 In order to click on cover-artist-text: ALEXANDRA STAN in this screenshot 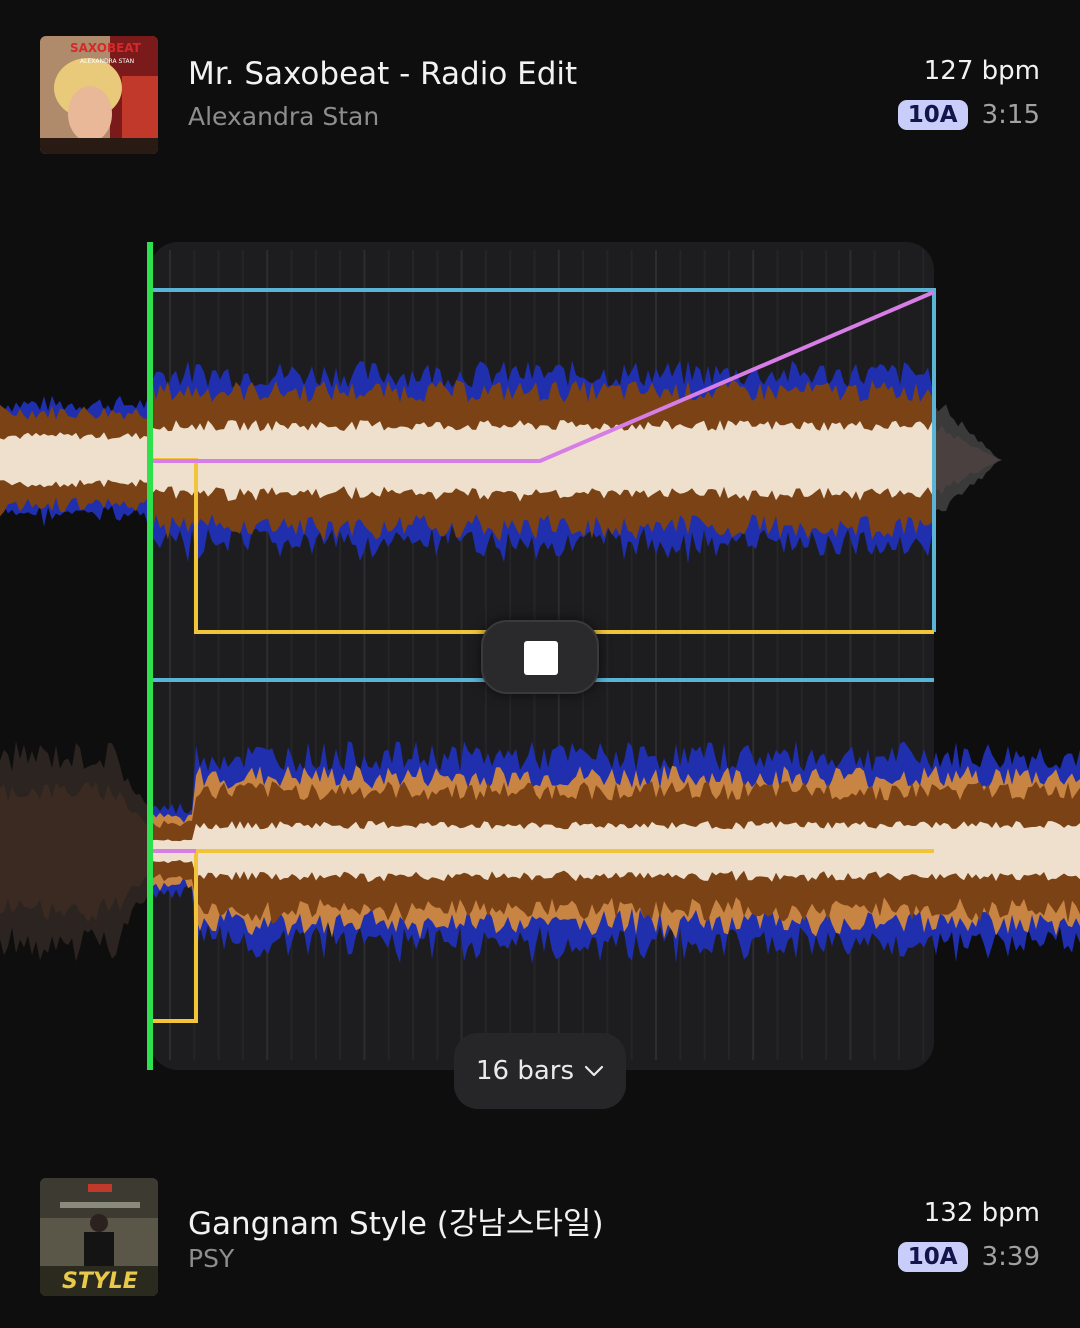, I will do `click(107, 61)`.